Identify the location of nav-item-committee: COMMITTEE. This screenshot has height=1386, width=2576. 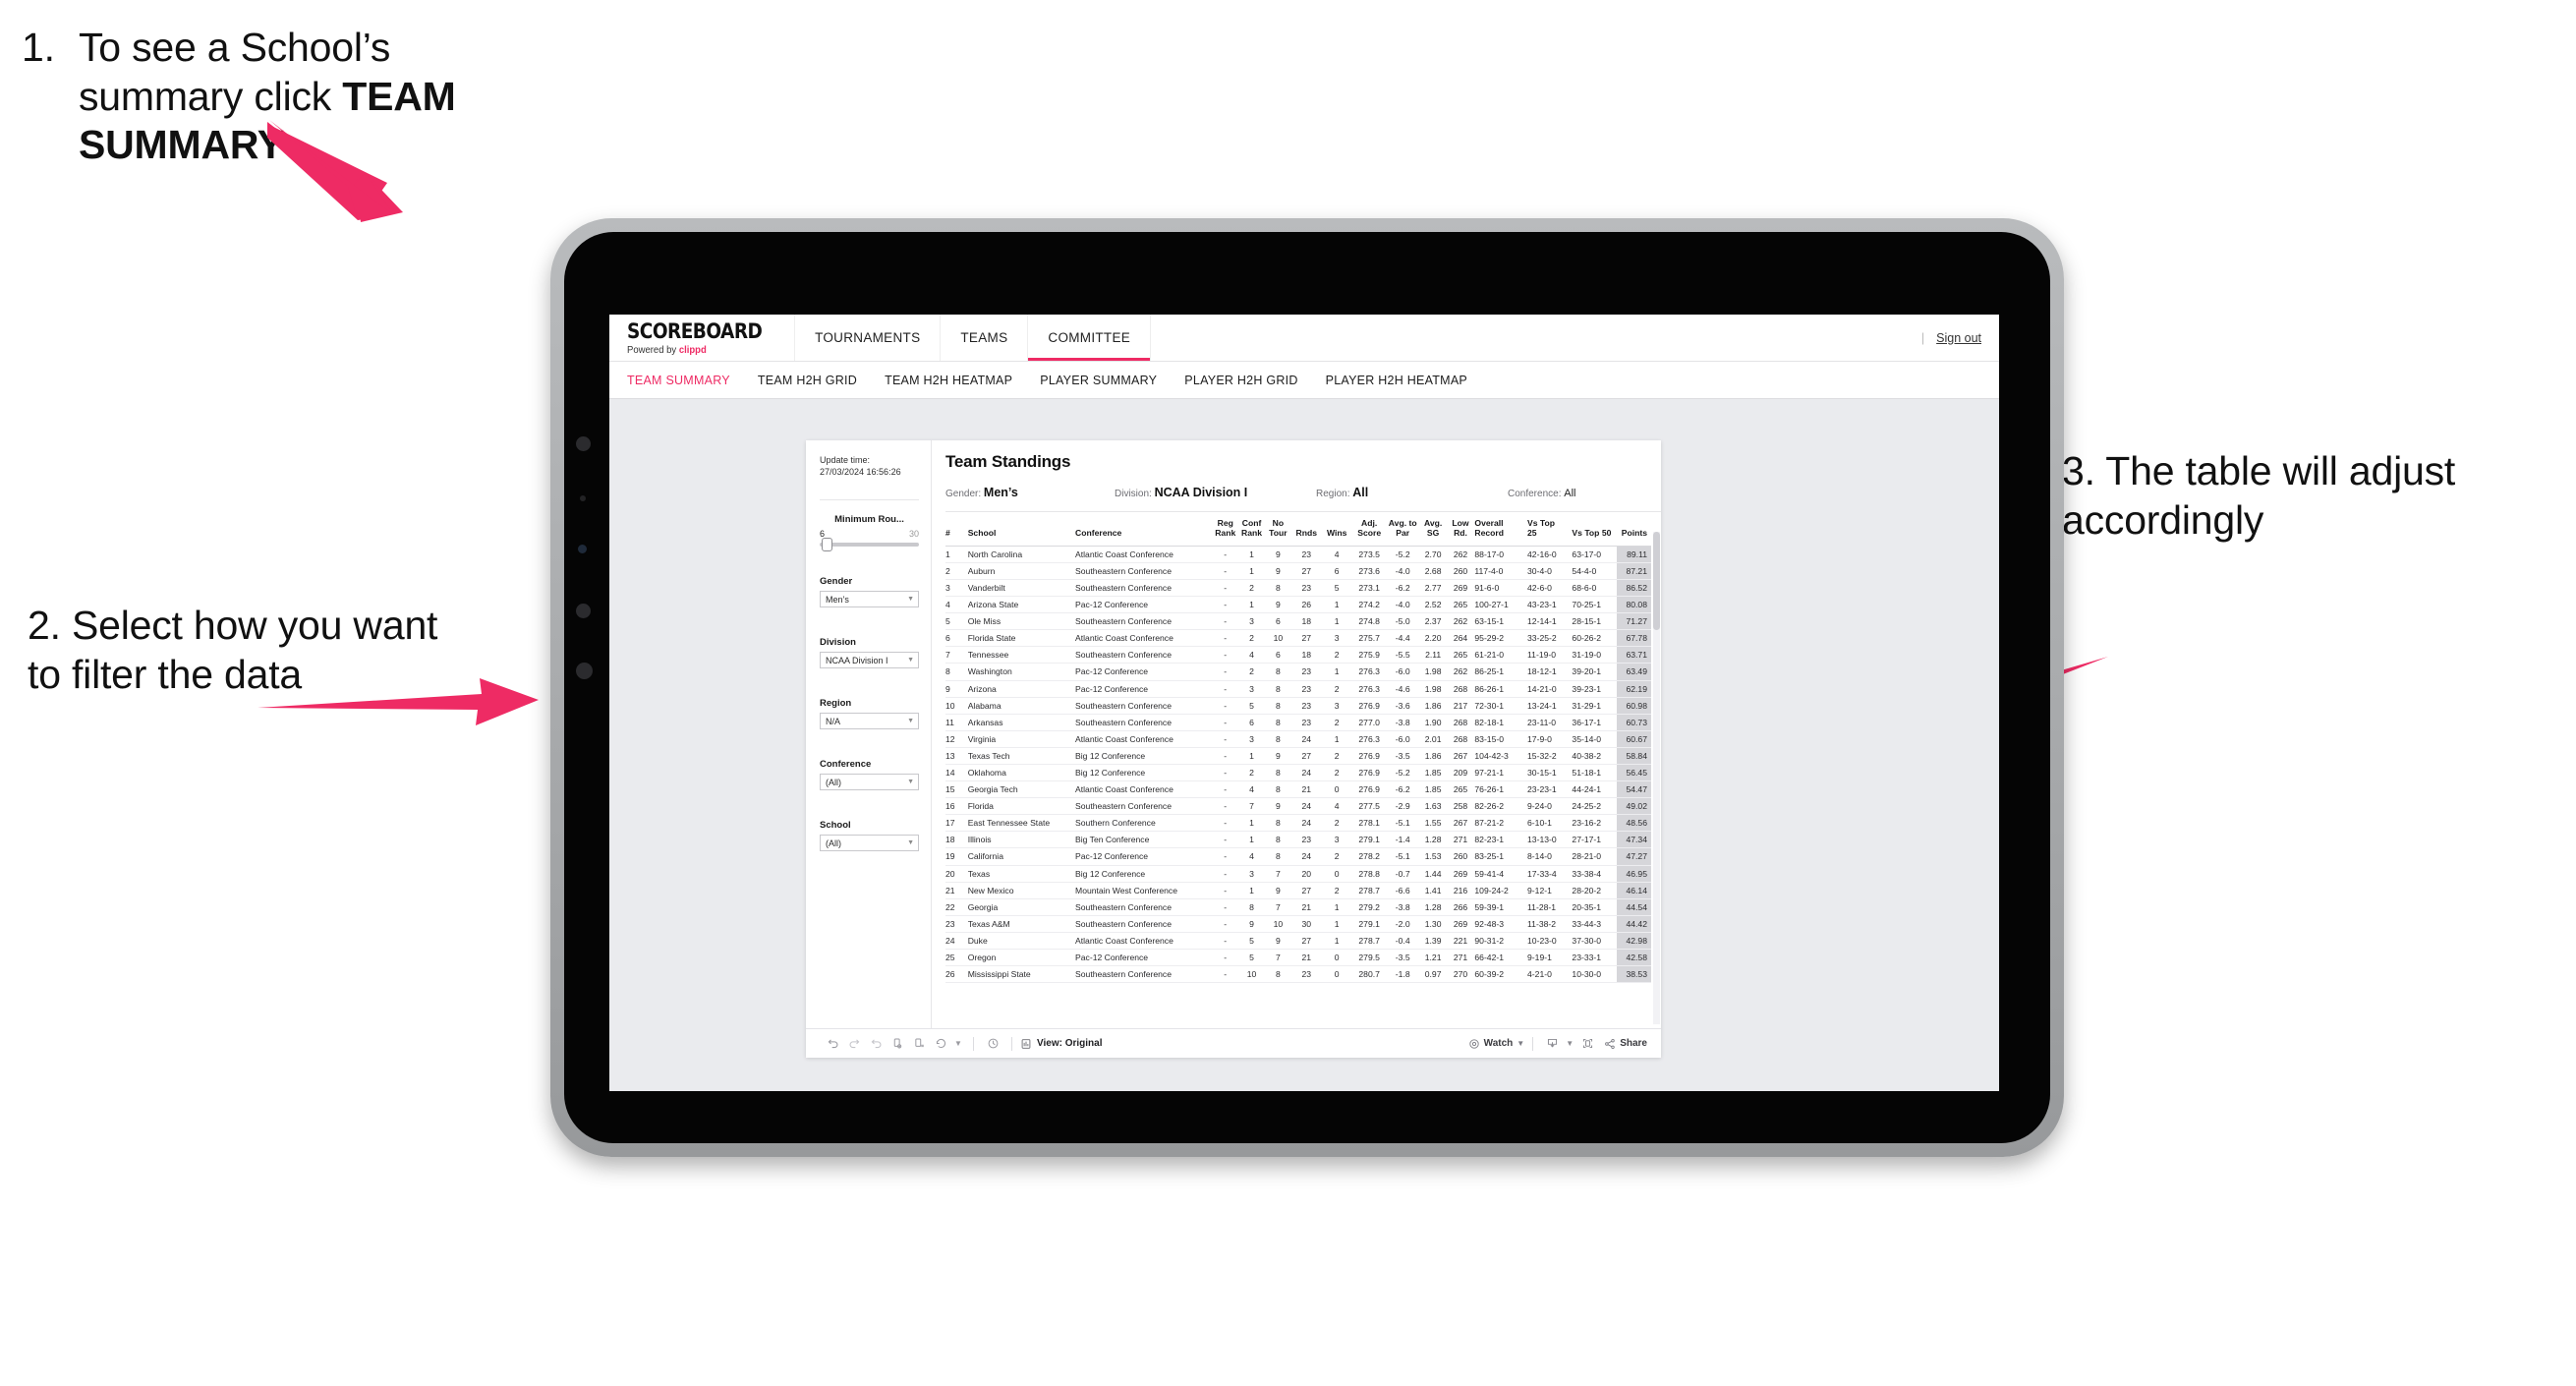
(1090, 338).